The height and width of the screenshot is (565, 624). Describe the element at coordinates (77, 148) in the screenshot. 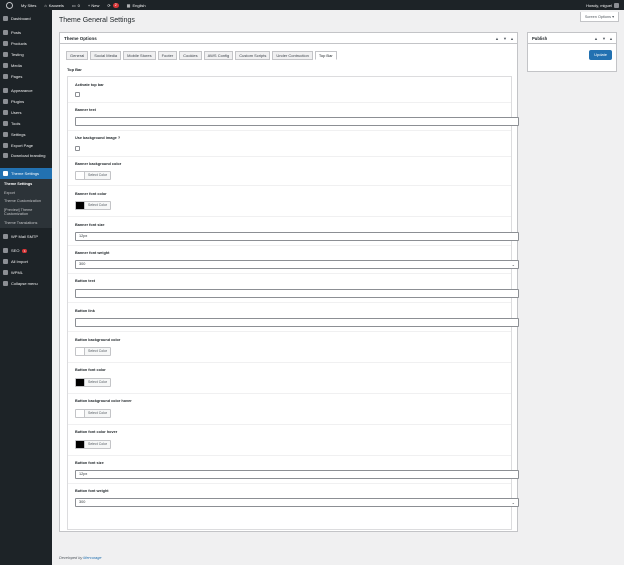

I see `use-bg-image-checkbox` at that location.